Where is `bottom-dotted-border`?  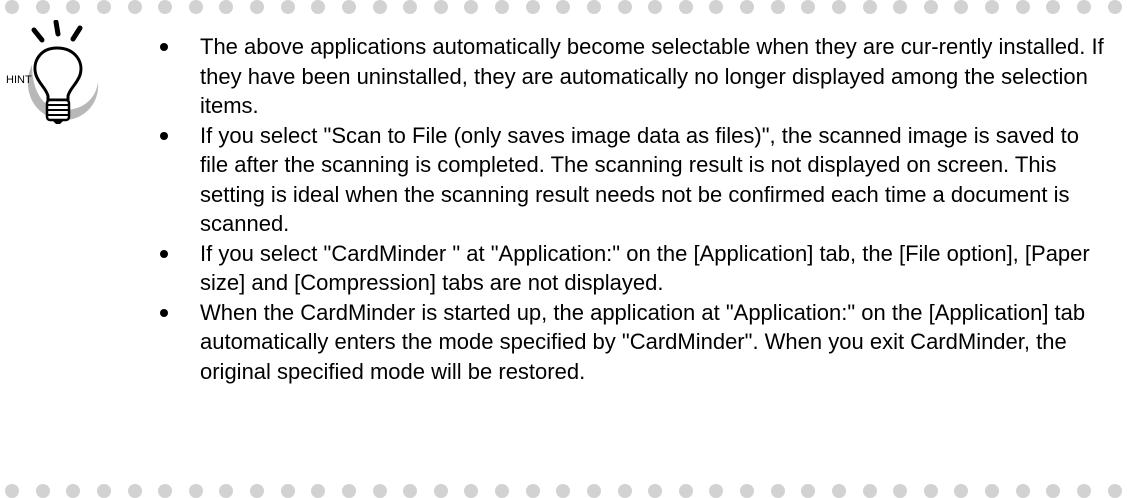
bottom-dotted-border is located at coordinates (563, 491).